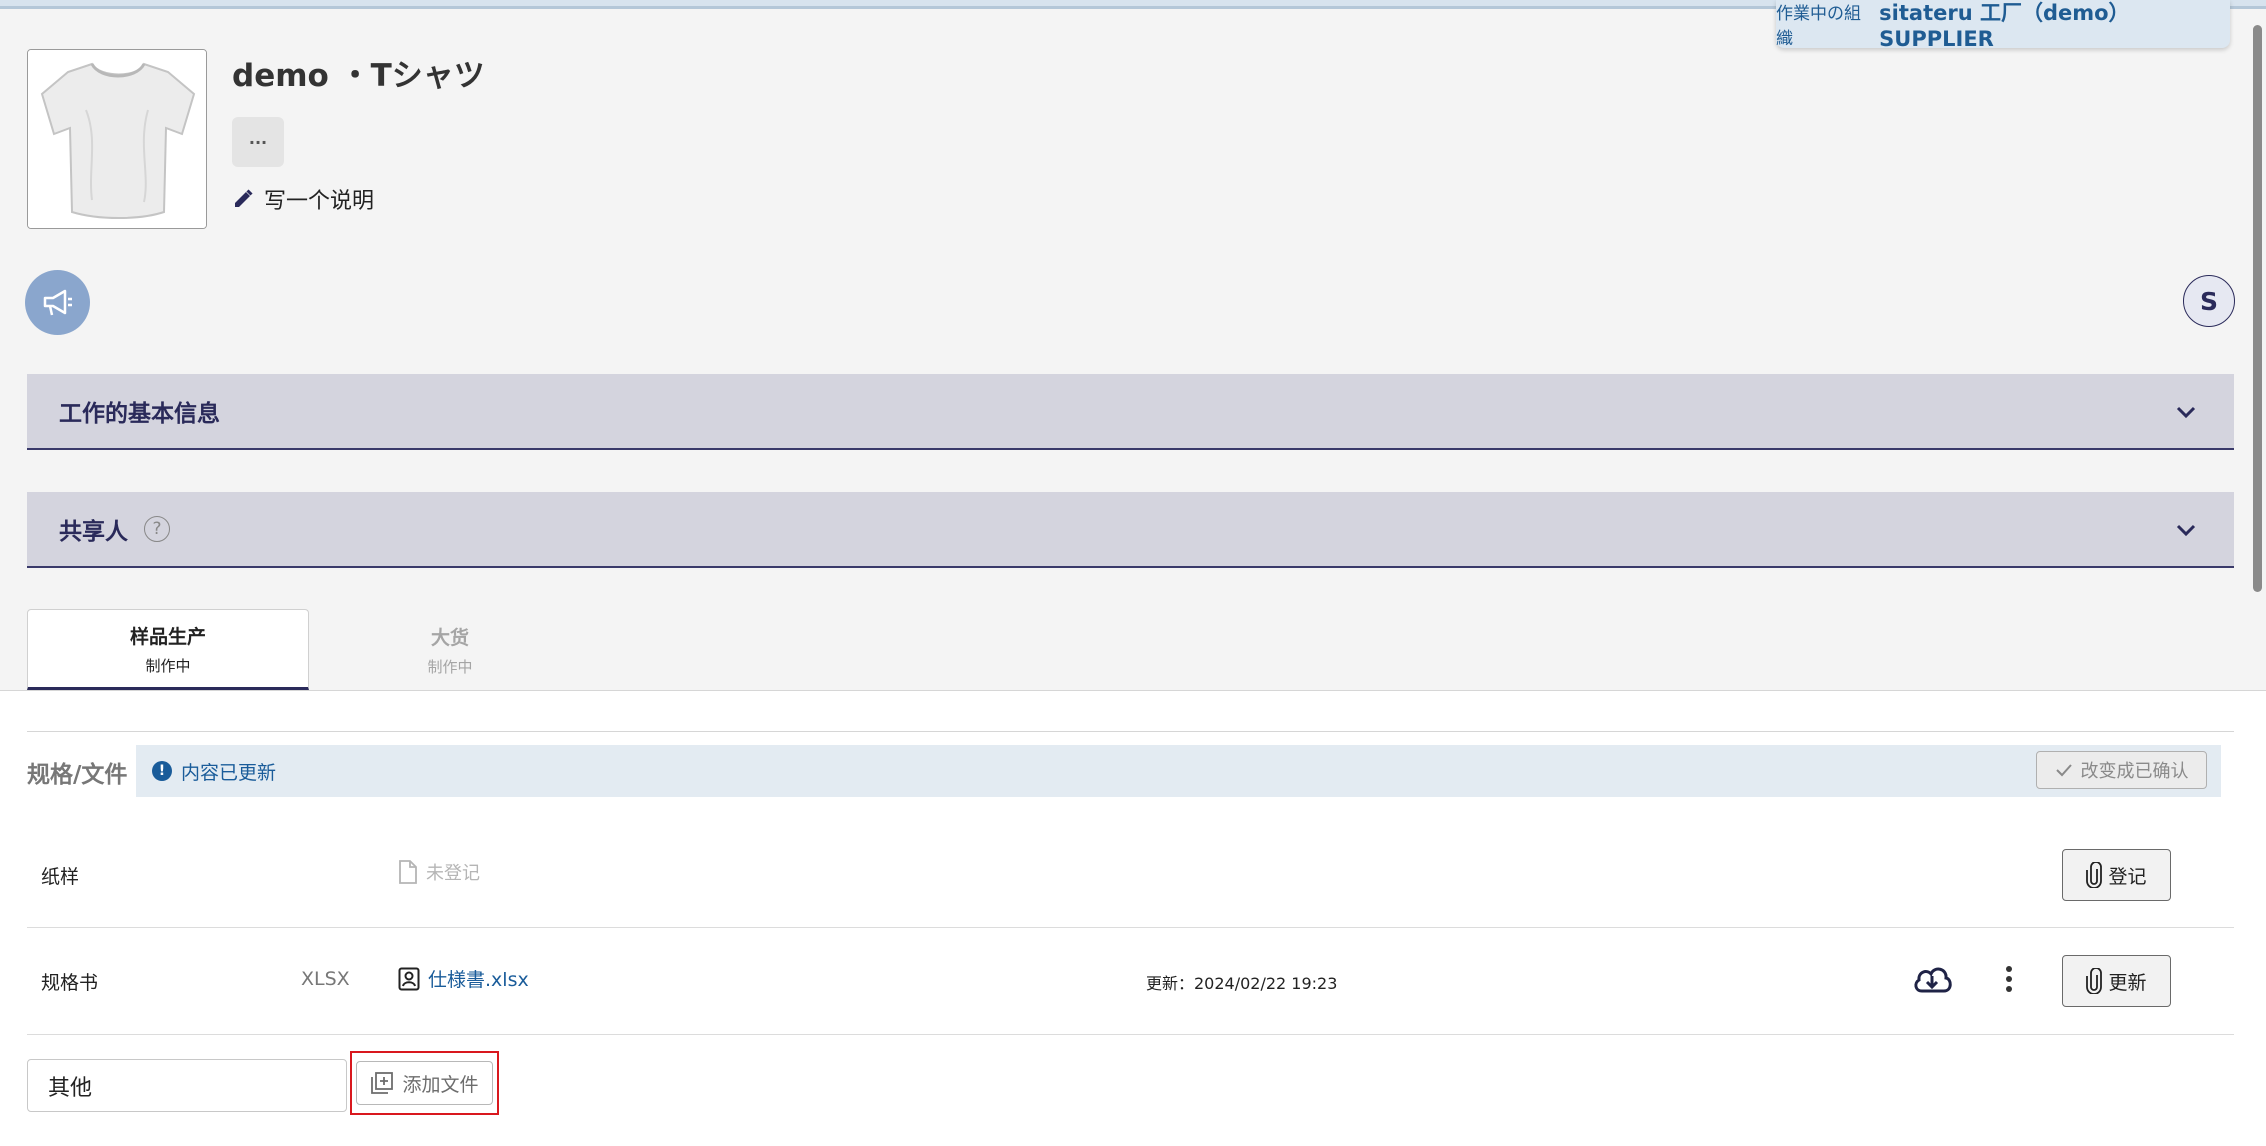 This screenshot has height=1146, width=2266. What do you see at coordinates (1818, 26) in the screenshot?
I see `org-label: 作業中の組織` at bounding box center [1818, 26].